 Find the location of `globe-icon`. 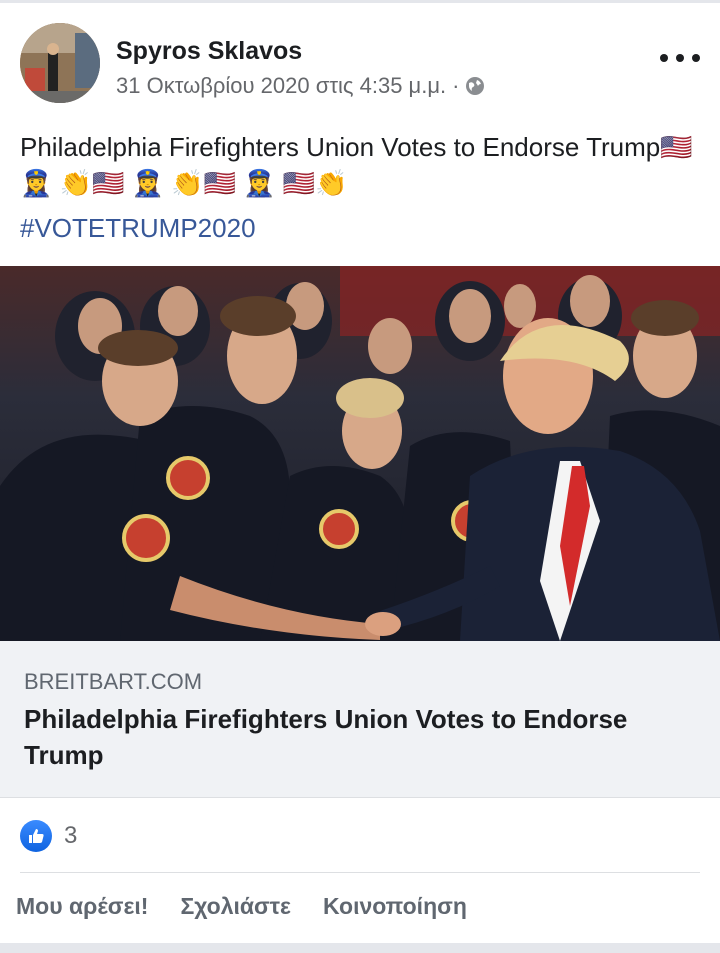

globe-icon is located at coordinates (475, 86).